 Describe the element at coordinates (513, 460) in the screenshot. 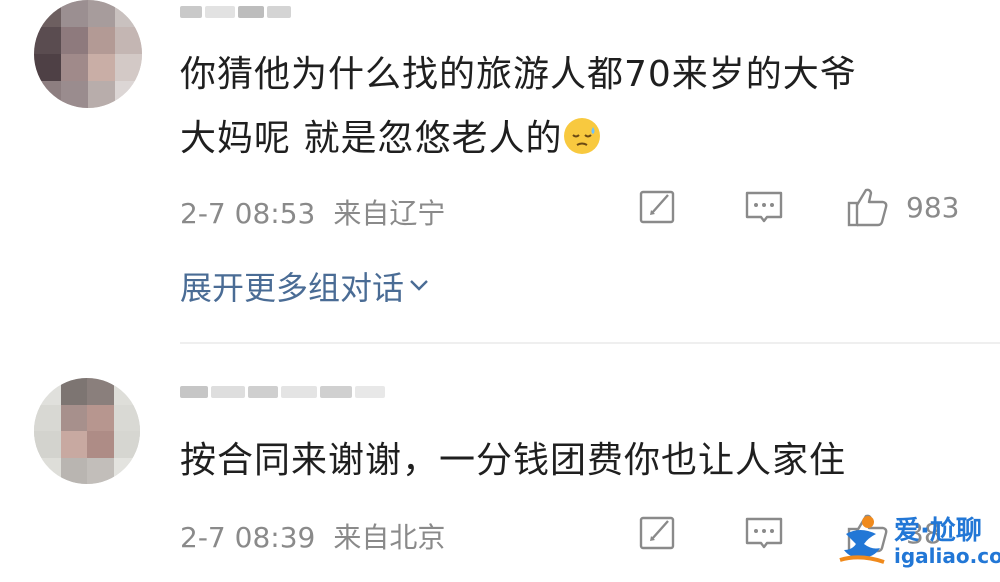

I see `comment-text: 按合同来谢谢，一分钱团费你也让人家住` at that location.